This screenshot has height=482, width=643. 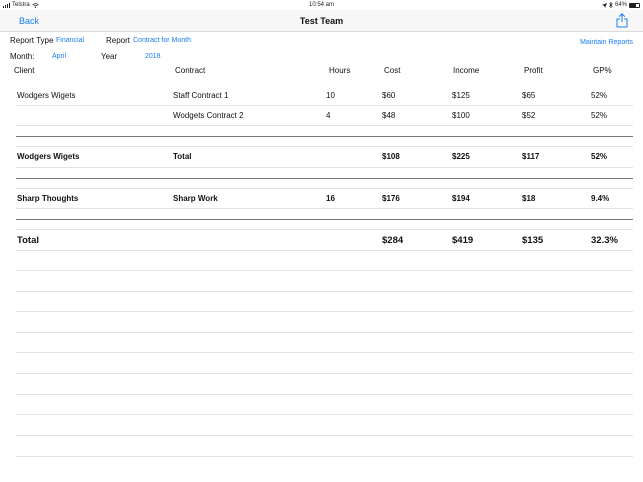 I want to click on navigation-bar: Back Test Team, so click(x=321, y=21).